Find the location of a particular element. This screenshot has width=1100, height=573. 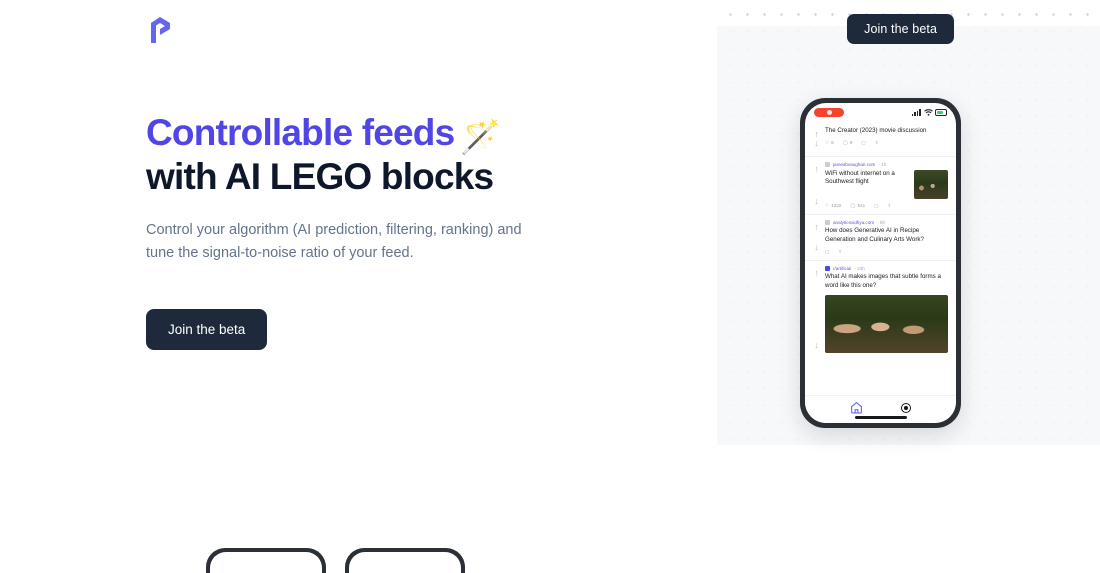

compass-icon is located at coordinates (905, 407).